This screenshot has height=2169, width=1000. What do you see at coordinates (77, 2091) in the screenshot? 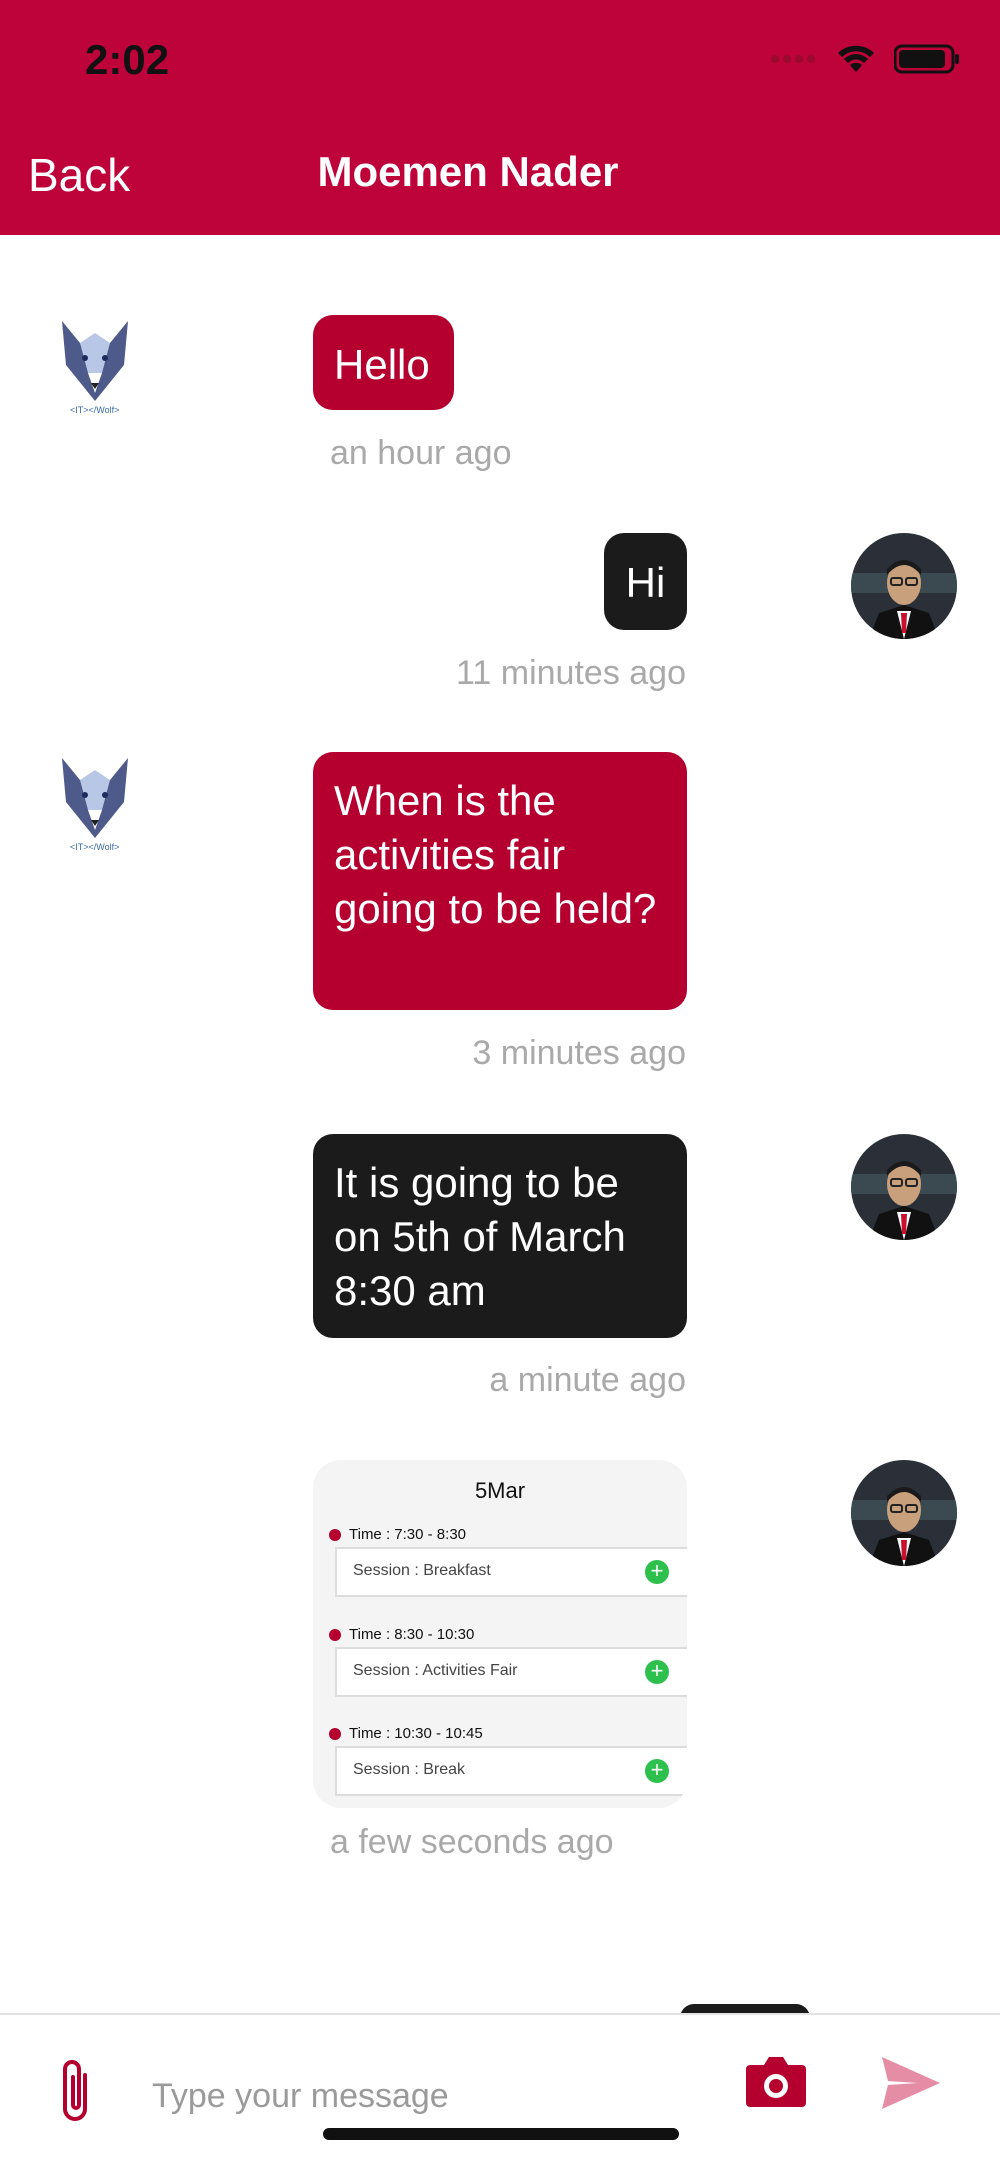
I see `paperclip-icon` at bounding box center [77, 2091].